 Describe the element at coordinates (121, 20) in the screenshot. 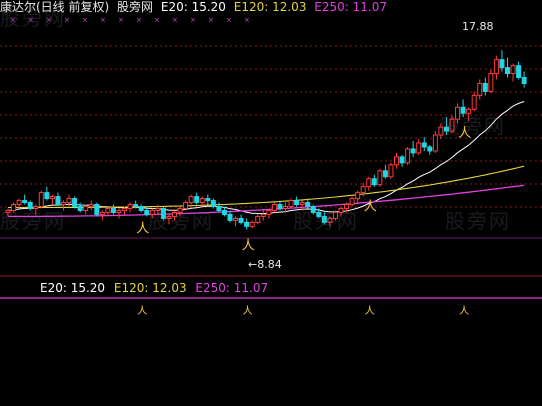

I see `header-tick-6: ×` at that location.